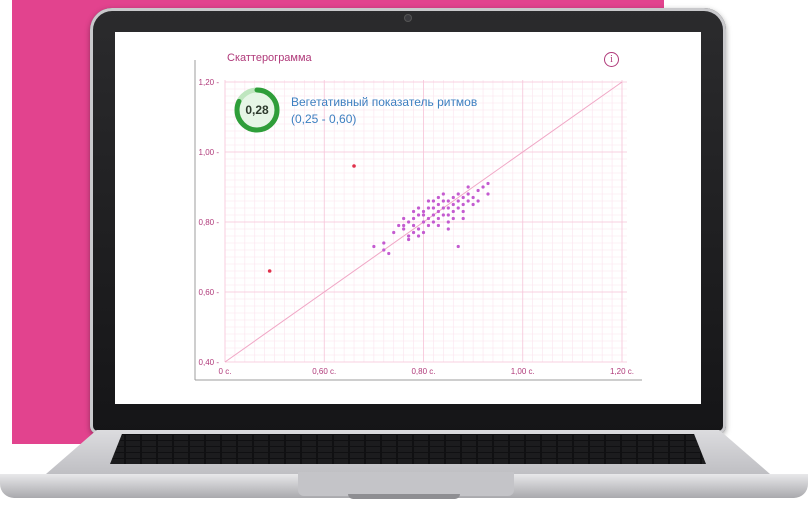 The height and width of the screenshot is (508, 808). Describe the element at coordinates (209, 152) in the screenshot. I see `y-tick-label: 1,00 -` at that location.